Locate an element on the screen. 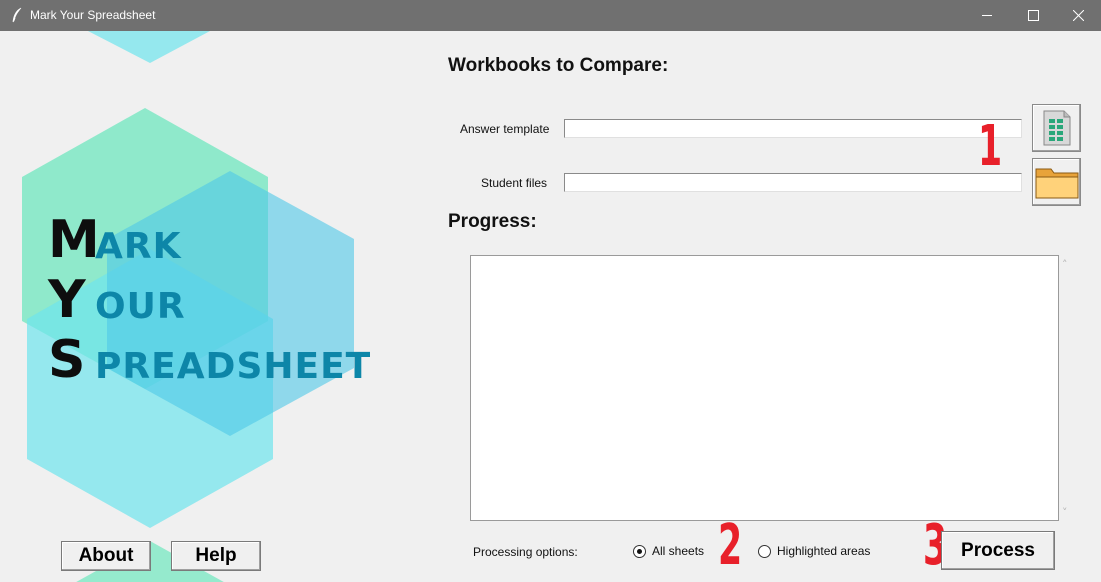  maximize-button is located at coordinates (1033, 15).